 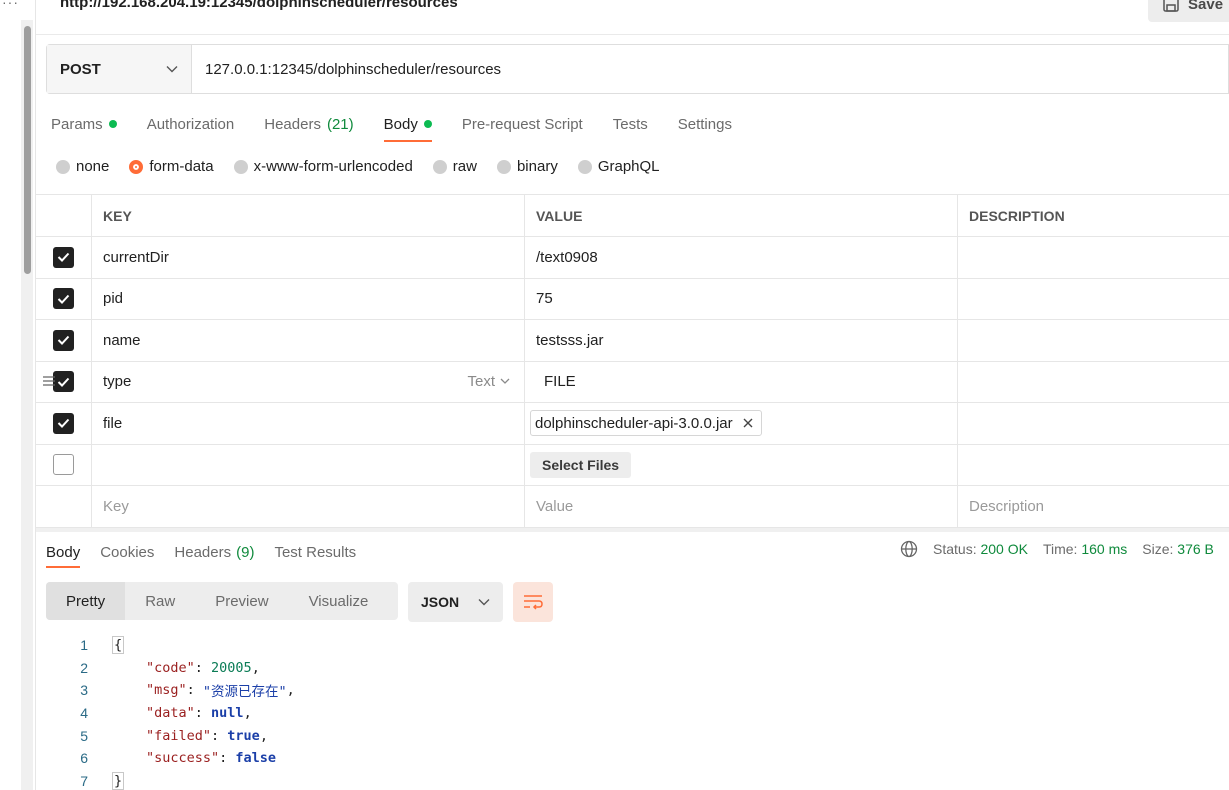 What do you see at coordinates (628, 166) in the screenshot?
I see `radio-label: GraphQL` at bounding box center [628, 166].